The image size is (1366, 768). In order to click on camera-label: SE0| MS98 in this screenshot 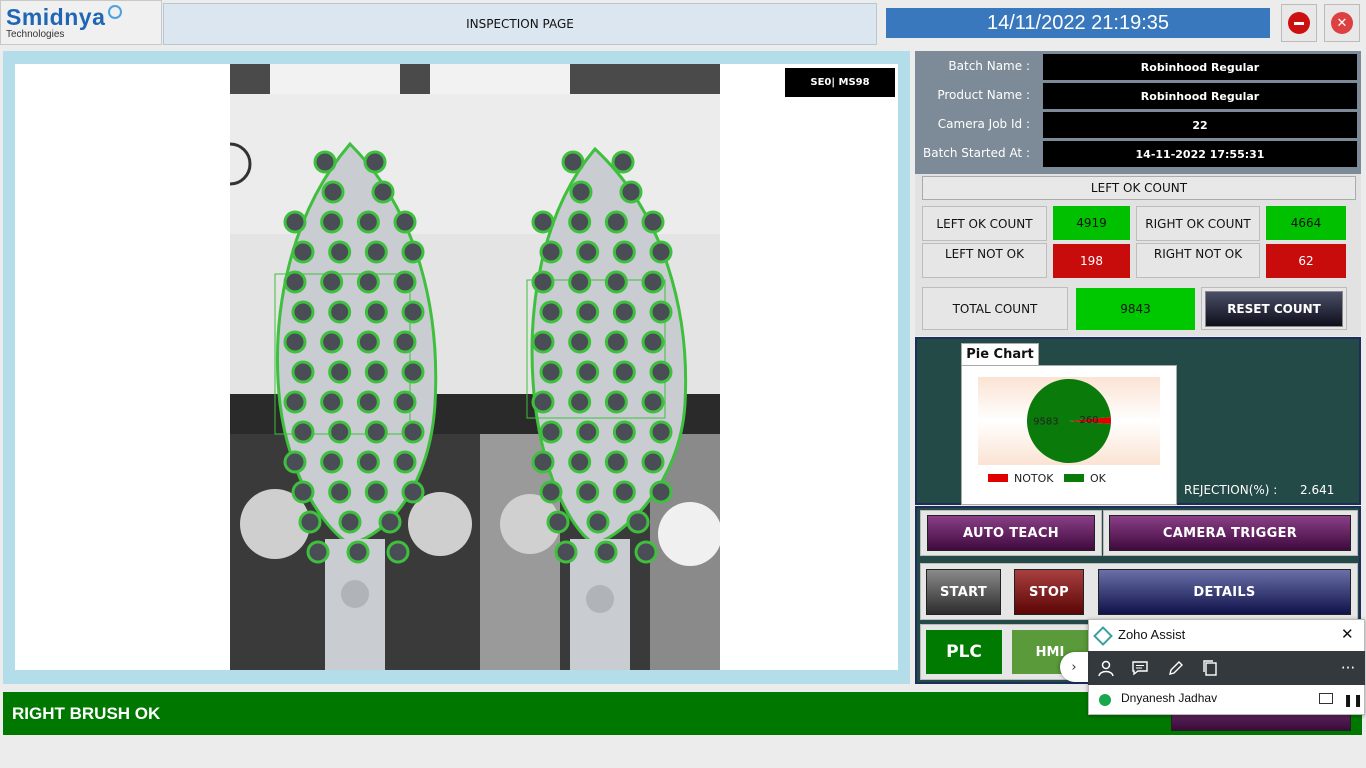, I will do `click(840, 82)`.